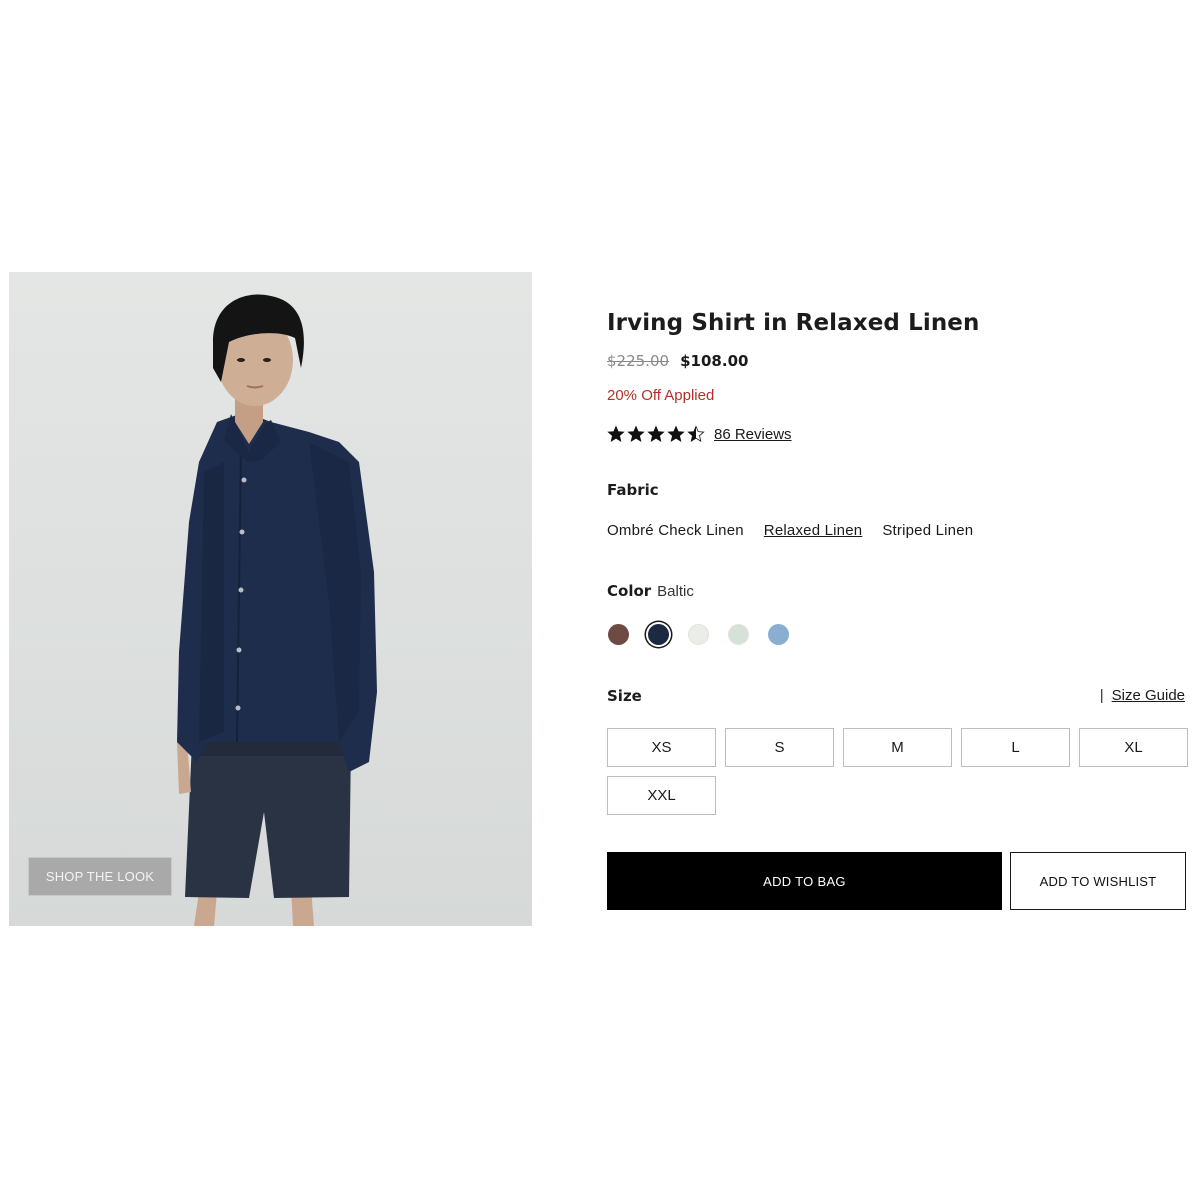  What do you see at coordinates (779, 747) in the screenshot?
I see `size-option: S` at bounding box center [779, 747].